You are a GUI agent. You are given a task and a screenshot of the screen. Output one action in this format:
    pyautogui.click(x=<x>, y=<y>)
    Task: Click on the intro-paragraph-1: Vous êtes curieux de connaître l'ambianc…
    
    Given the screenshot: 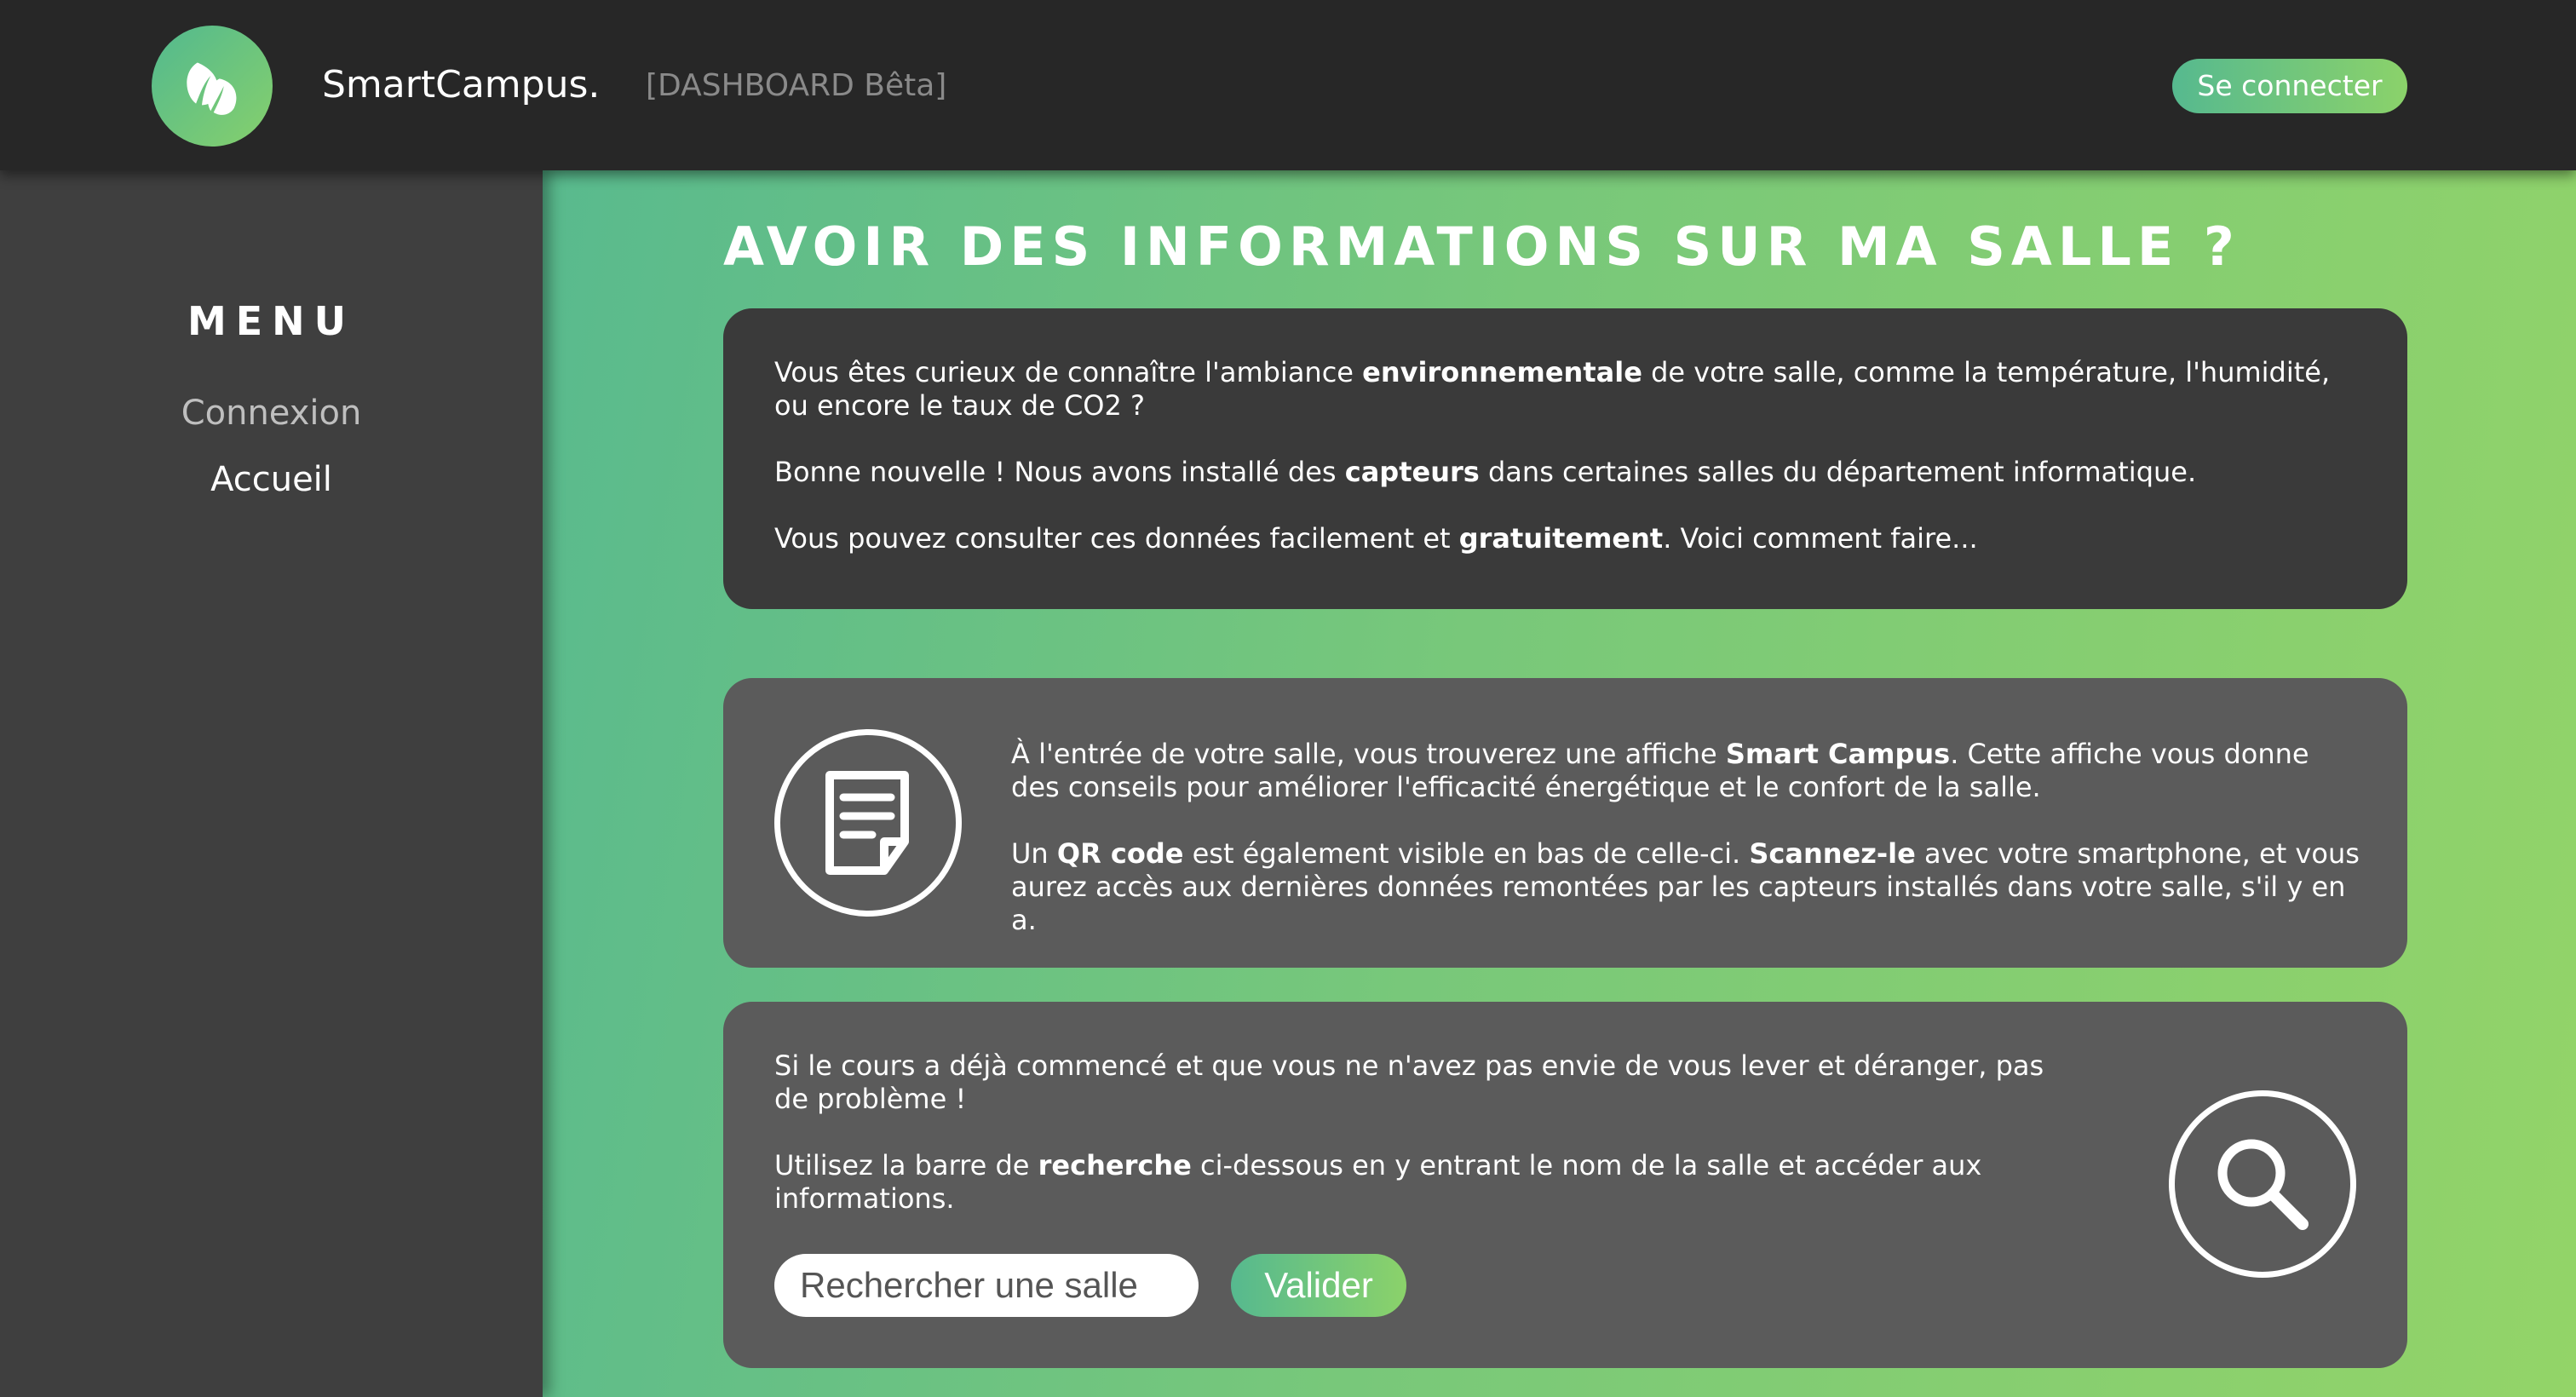 What is the action you would take?
    pyautogui.click(x=1553, y=389)
    